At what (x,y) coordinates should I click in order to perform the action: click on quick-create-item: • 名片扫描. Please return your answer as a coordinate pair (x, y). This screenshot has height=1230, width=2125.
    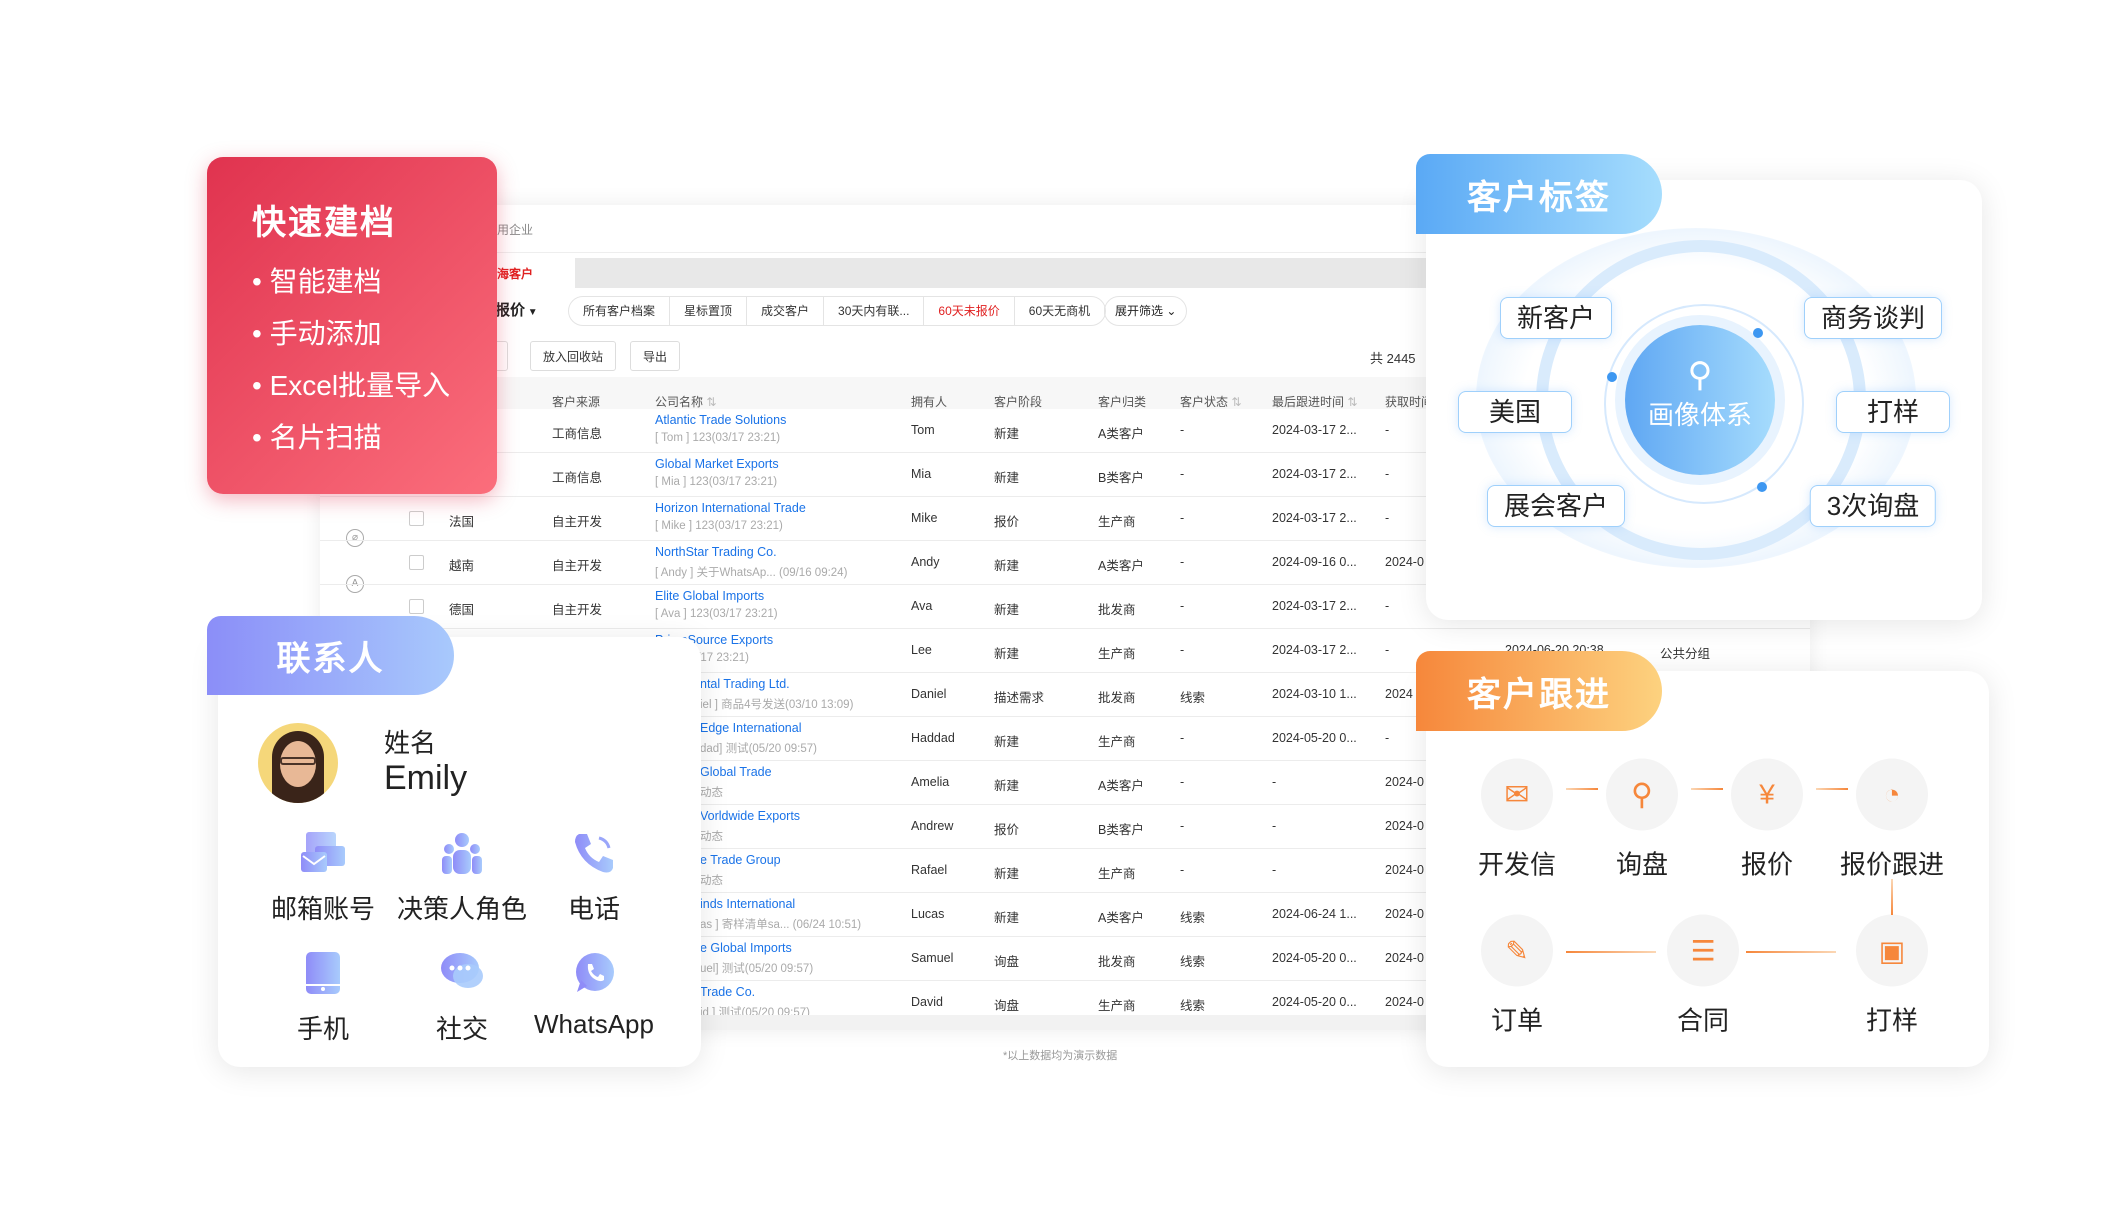
    Looking at the image, I should click on (374, 442).